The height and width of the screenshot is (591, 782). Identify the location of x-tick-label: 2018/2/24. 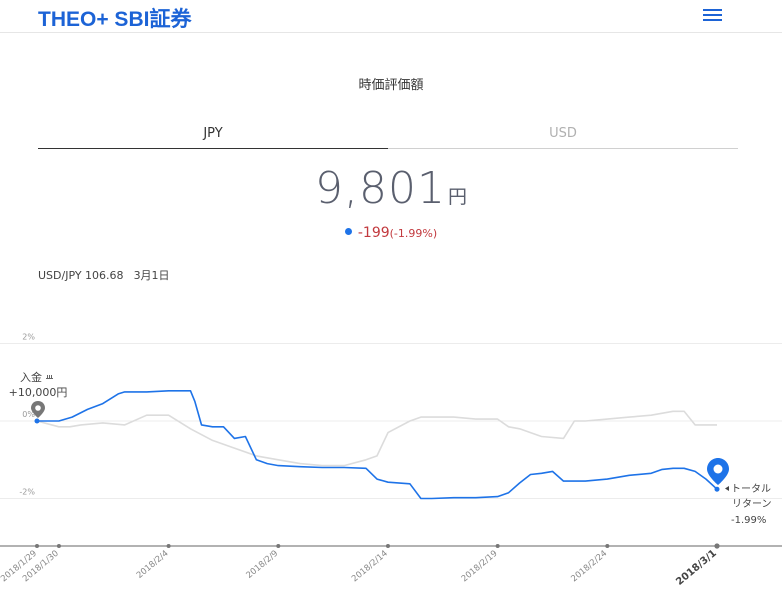
(589, 567).